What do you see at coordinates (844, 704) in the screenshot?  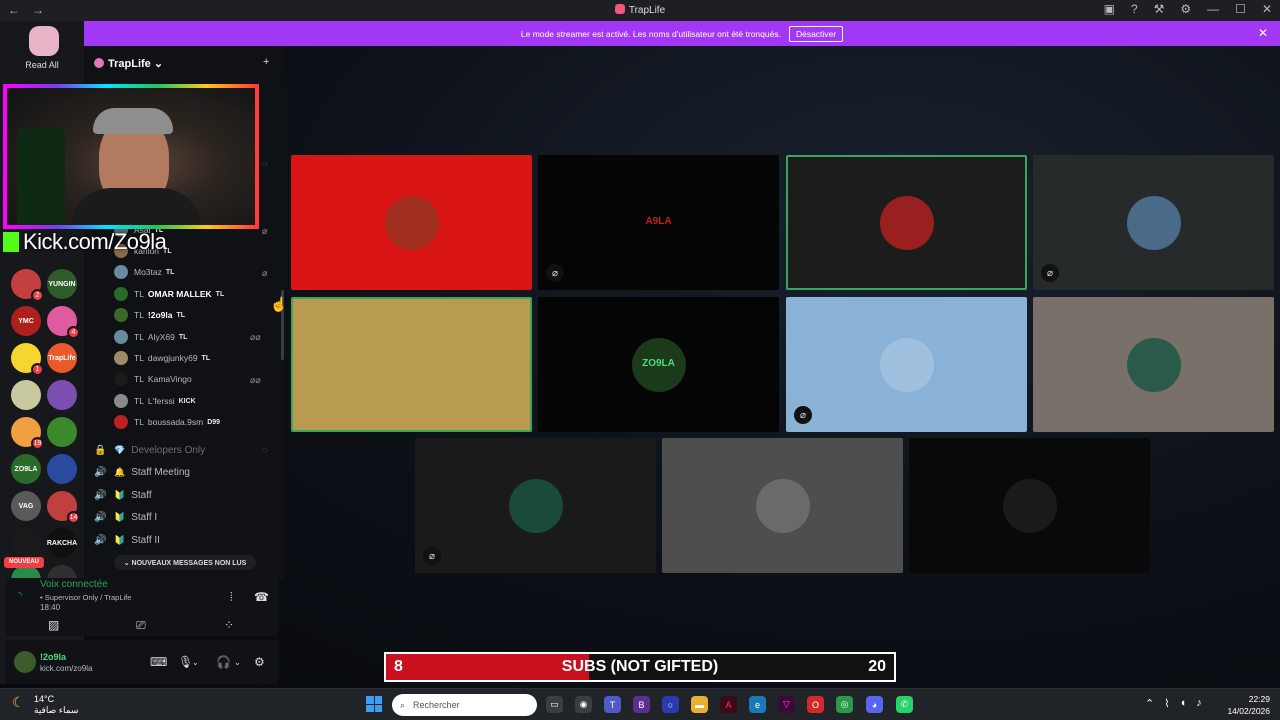 I see `chrome-icon: ◎` at bounding box center [844, 704].